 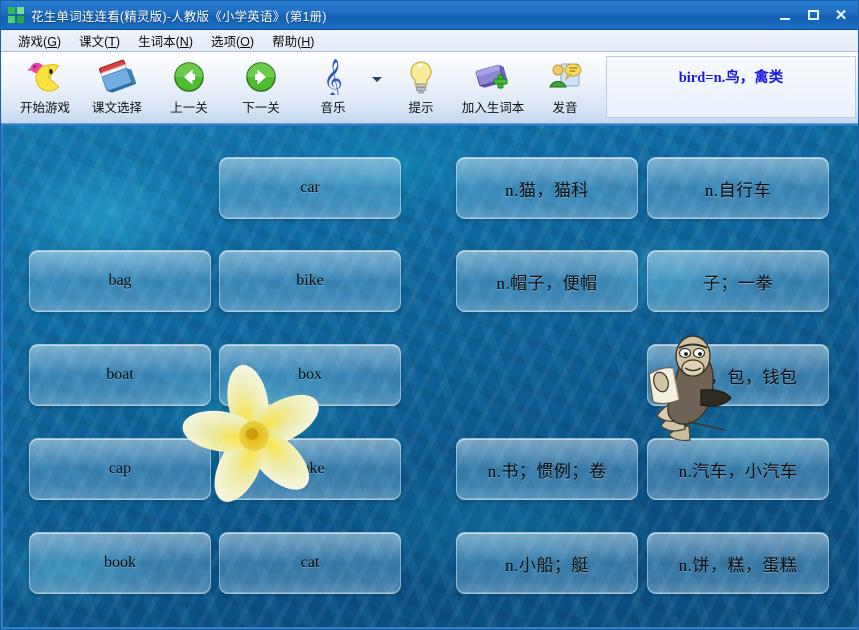 What do you see at coordinates (731, 87) in the screenshot?
I see `current-word-status-panel: bird=n.鸟，禽类` at bounding box center [731, 87].